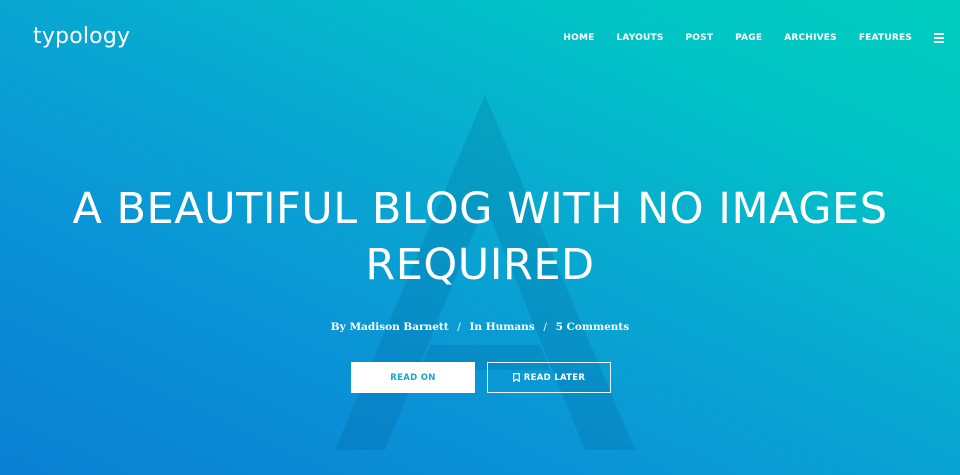 This screenshot has height=475, width=960. I want to click on main-nav: HOME LAYOUTS POST PAGE ARCHIVES FEATURES, so click(753, 38).